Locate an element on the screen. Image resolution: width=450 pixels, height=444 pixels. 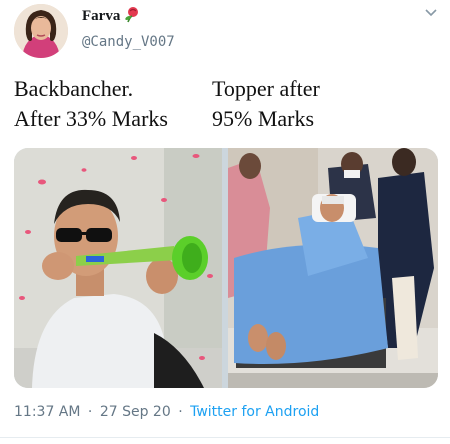
tweet-text-line: After 33% Marks 95% Marks is located at coordinates (226, 119).